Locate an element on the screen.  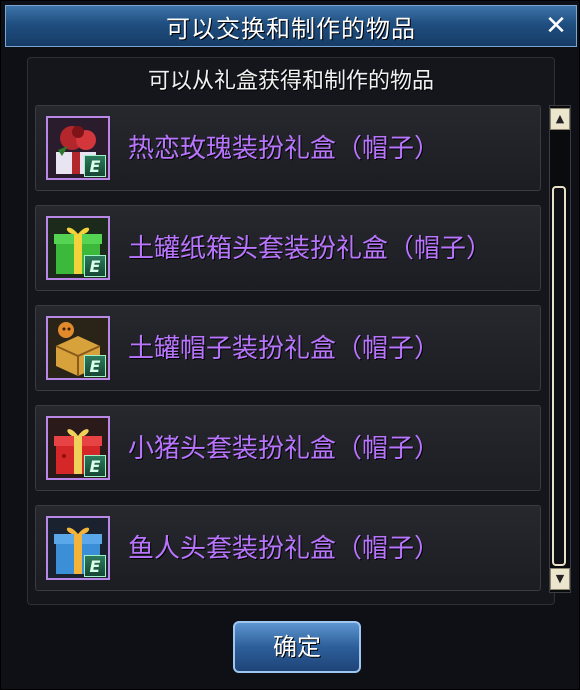
chevron-down-icon: ▼ is located at coordinates (560, 578).